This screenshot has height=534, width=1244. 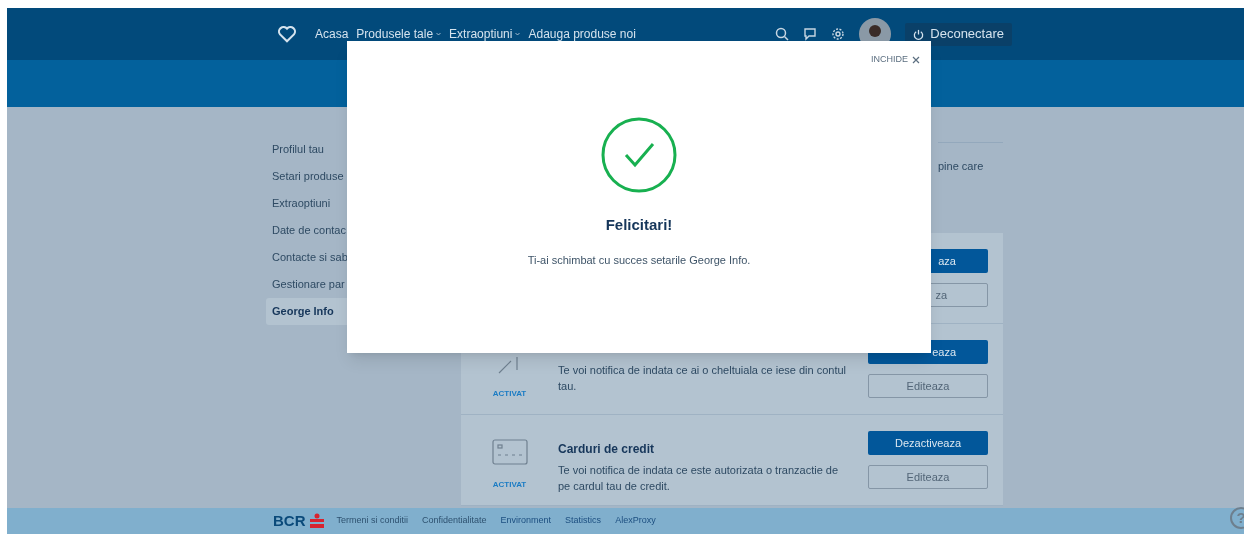 What do you see at coordinates (582, 34) in the screenshot?
I see `nav-link: Adauga produse noi` at bounding box center [582, 34].